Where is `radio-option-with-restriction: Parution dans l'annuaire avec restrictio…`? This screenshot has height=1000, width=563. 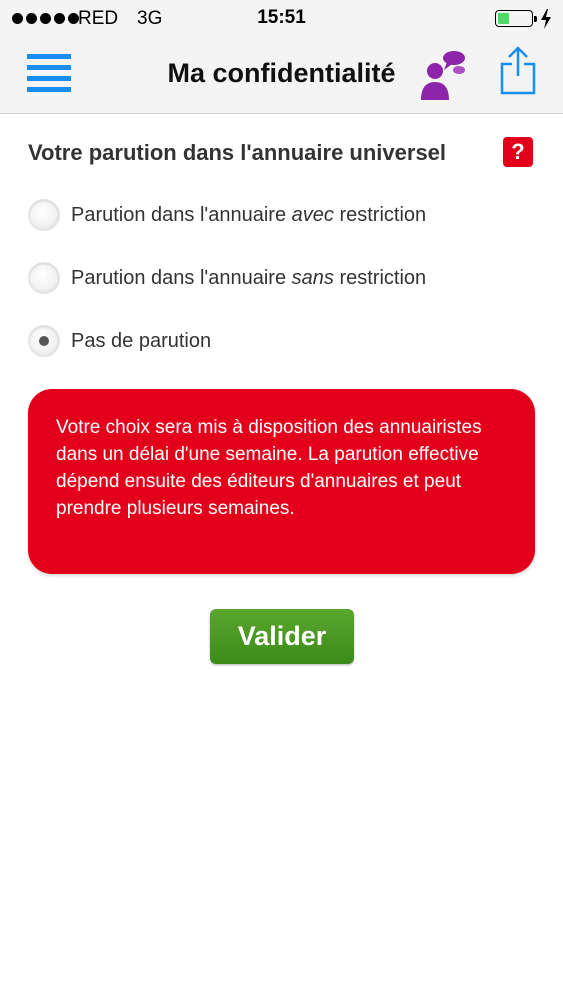 radio-option-with-restriction: Parution dans l'annuaire avec restrictio… is located at coordinates (227, 215).